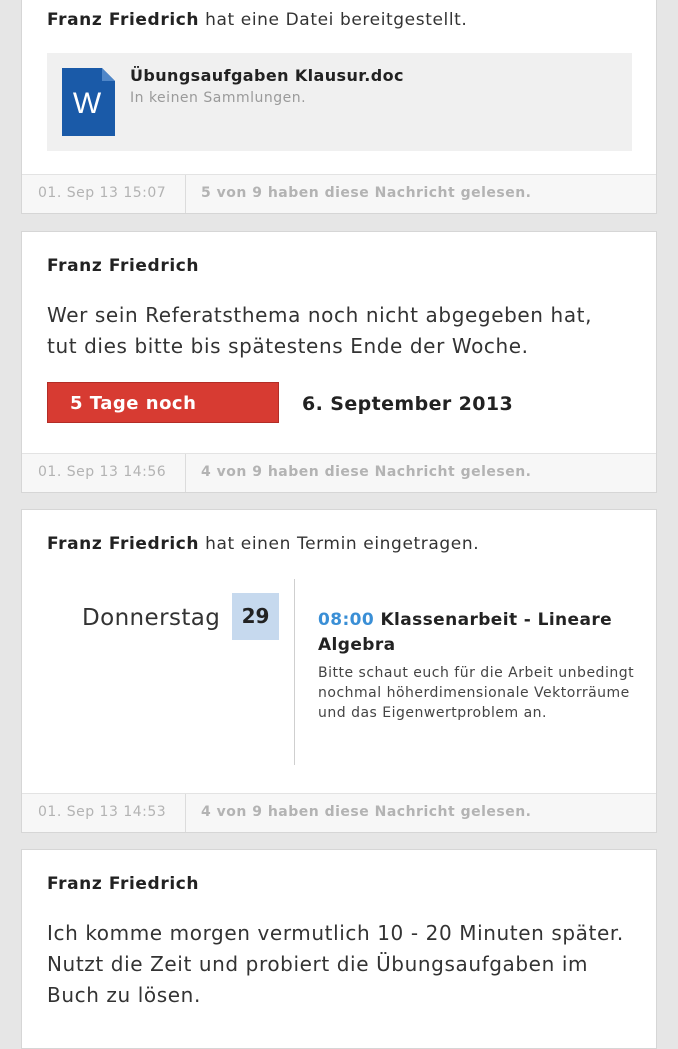 This screenshot has width=678, height=1049. What do you see at coordinates (294, 672) in the screenshot?
I see `appointment-divider` at bounding box center [294, 672].